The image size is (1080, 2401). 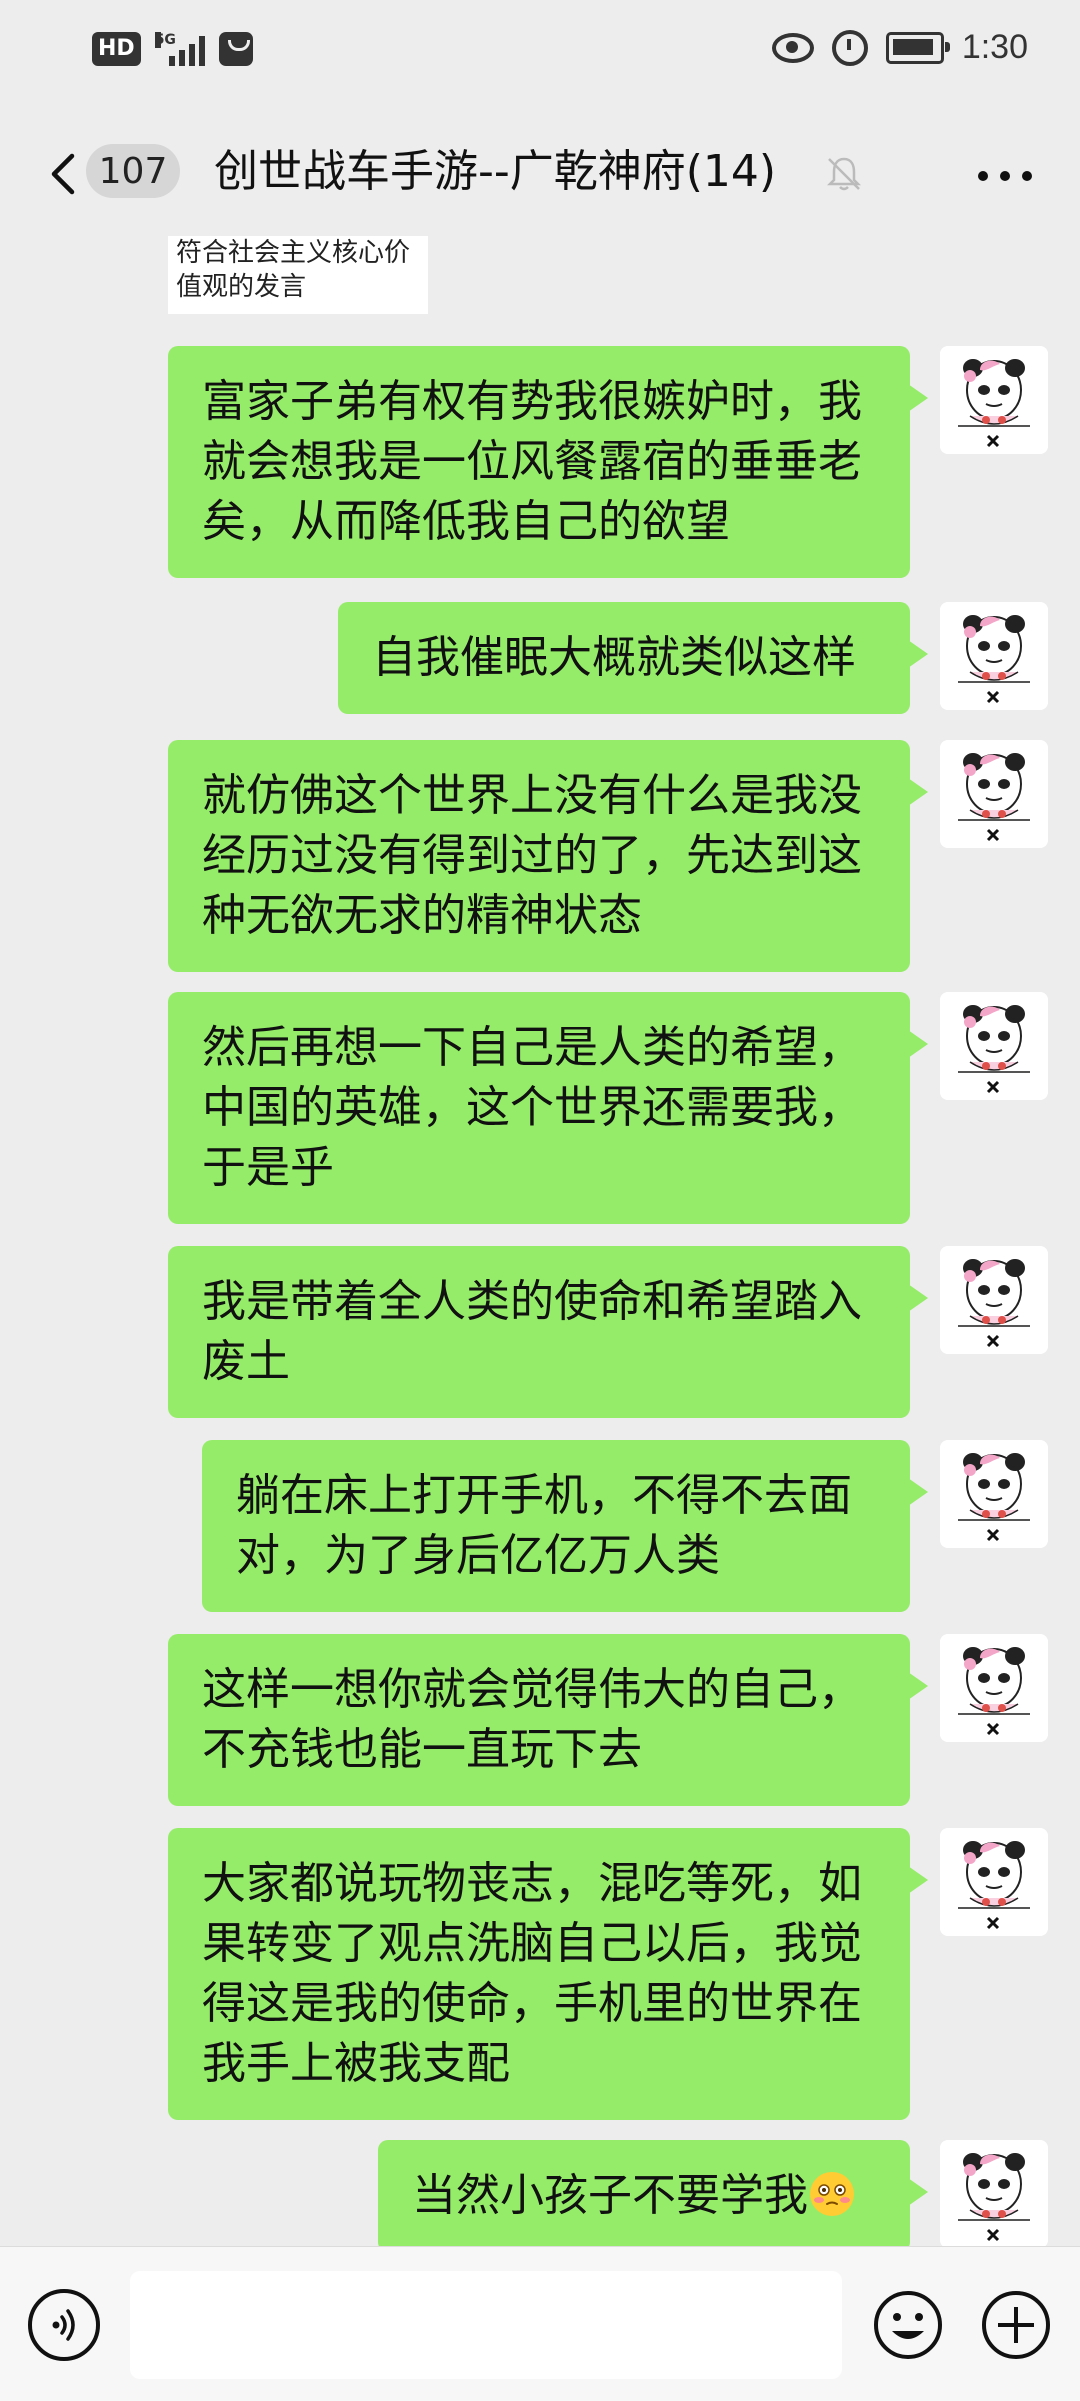 I want to click on status-left: HD 5G, so click(x=172, y=49).